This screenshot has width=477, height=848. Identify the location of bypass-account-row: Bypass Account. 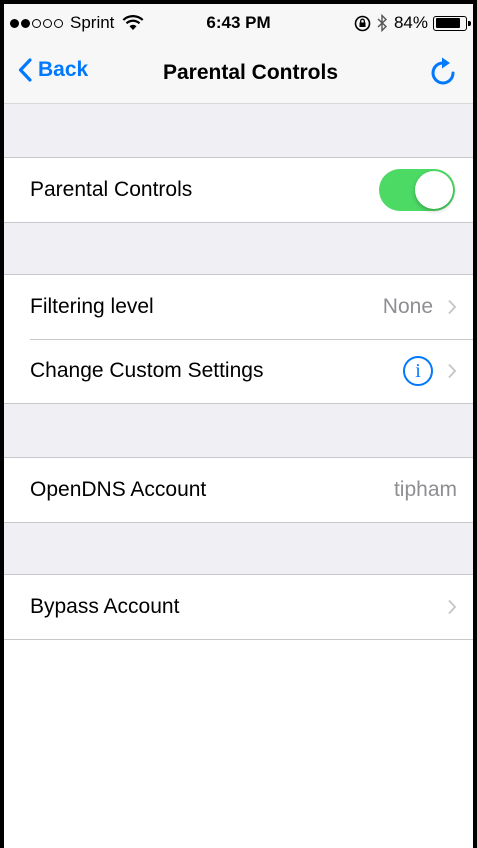
(238, 607).